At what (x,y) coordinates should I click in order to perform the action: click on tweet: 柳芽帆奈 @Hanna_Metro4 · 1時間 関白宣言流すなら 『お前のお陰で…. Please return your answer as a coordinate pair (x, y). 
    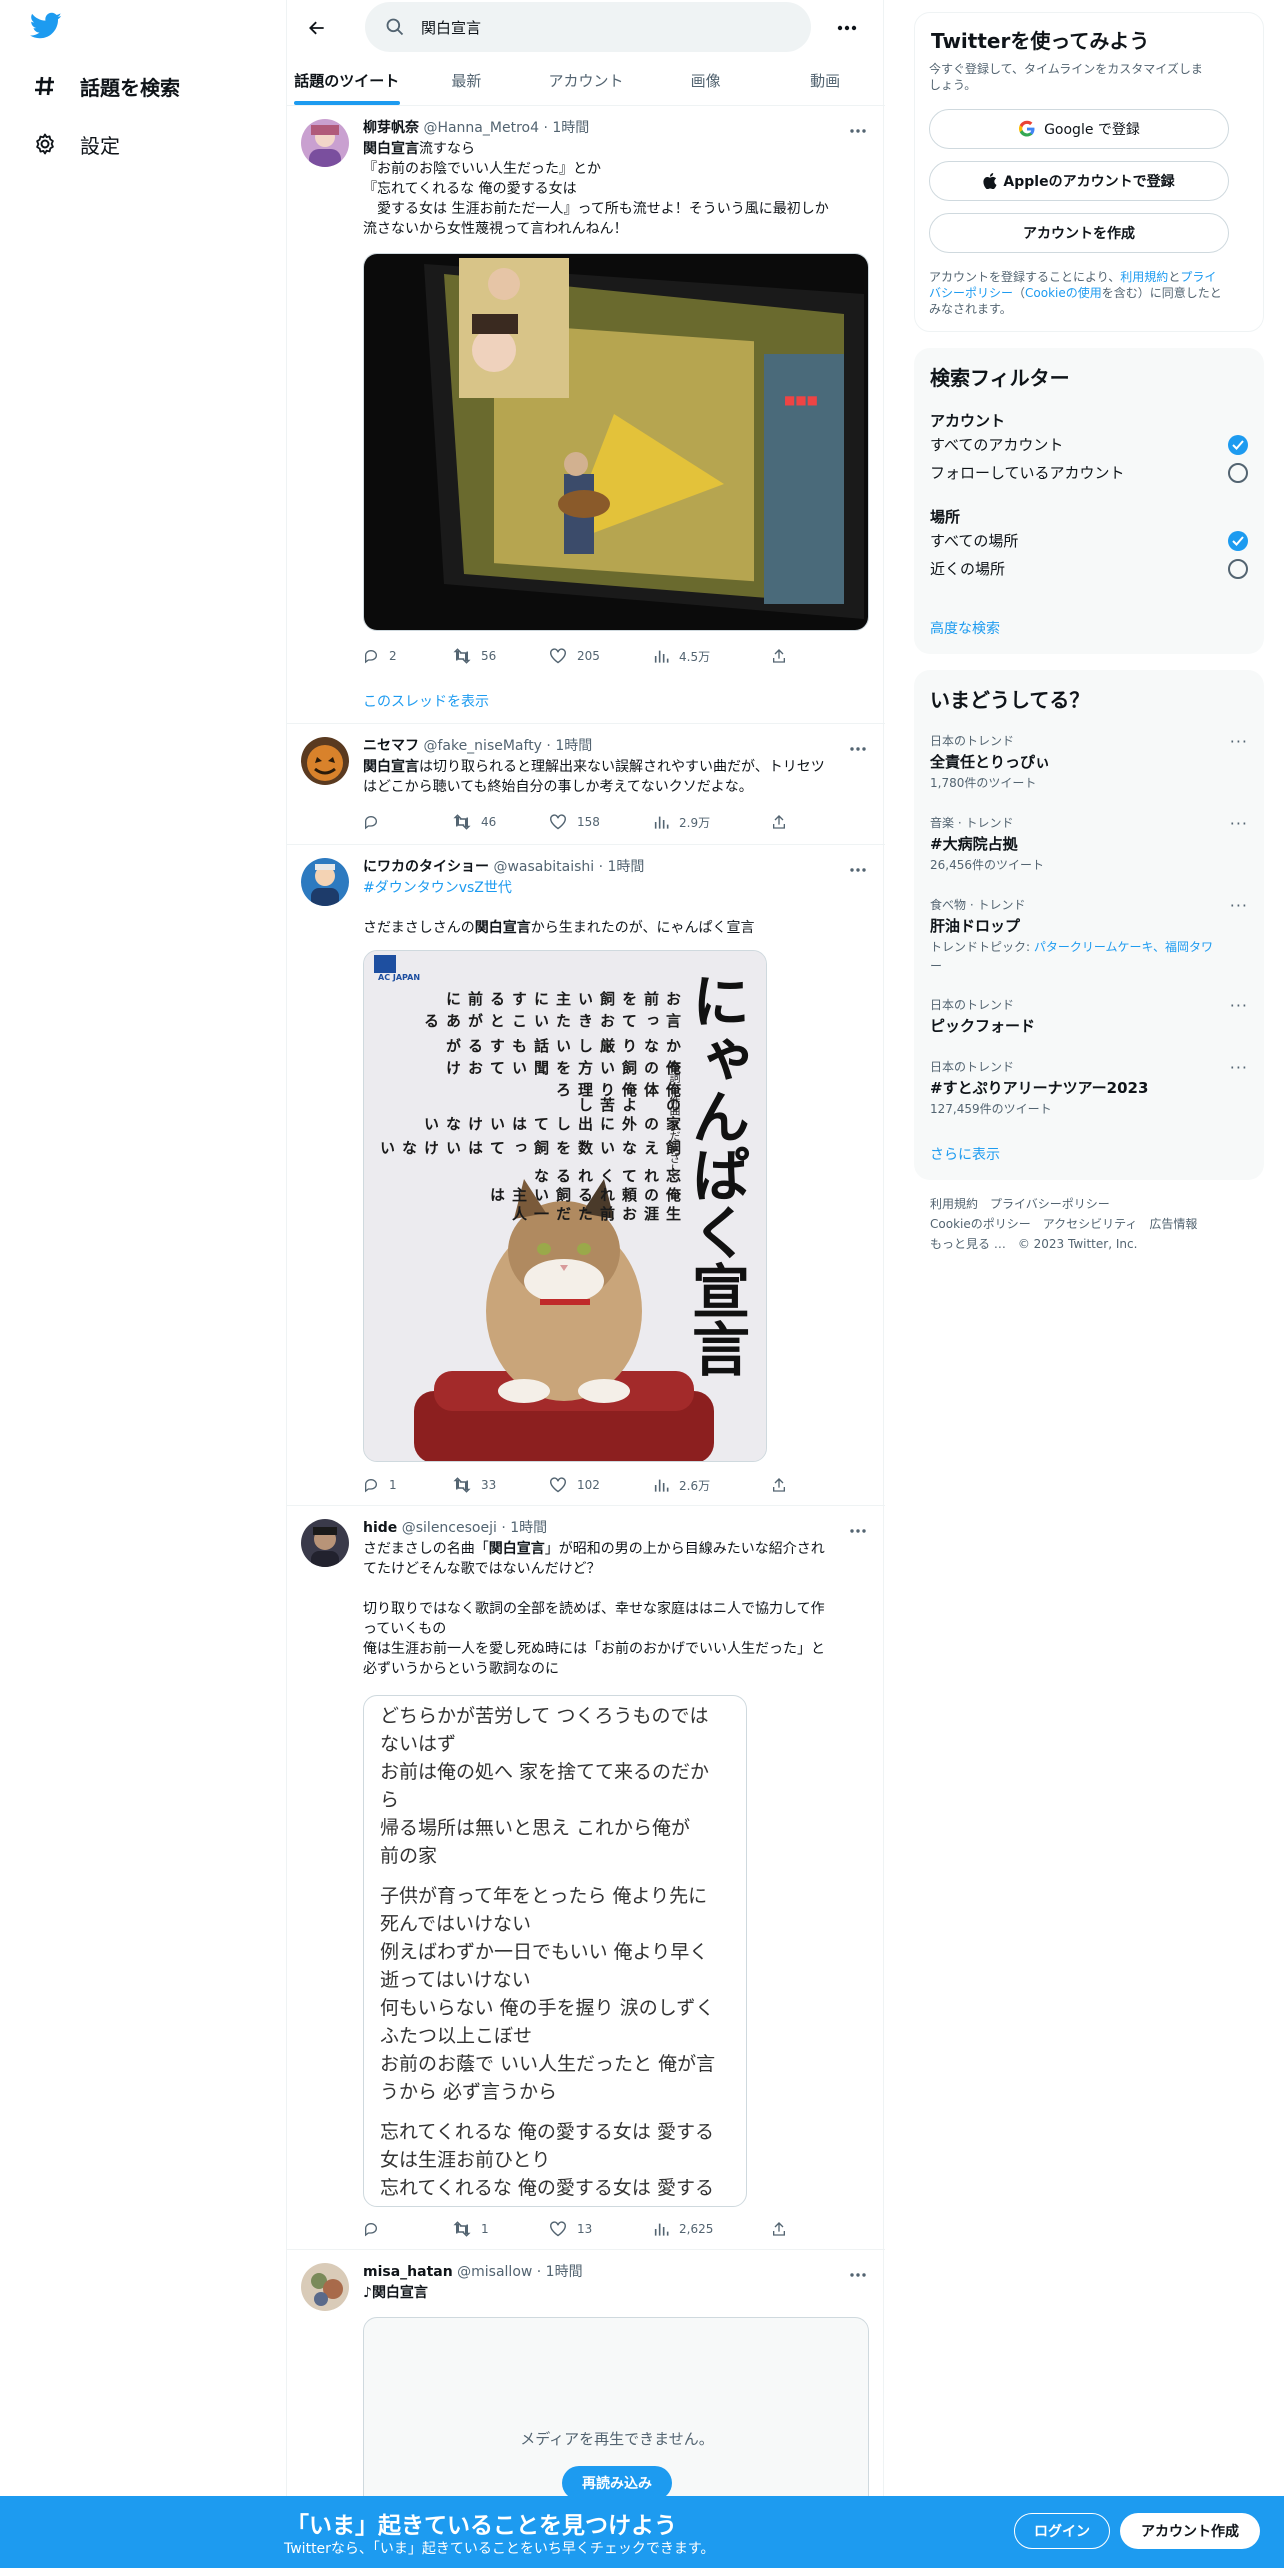
    Looking at the image, I should click on (586, 415).